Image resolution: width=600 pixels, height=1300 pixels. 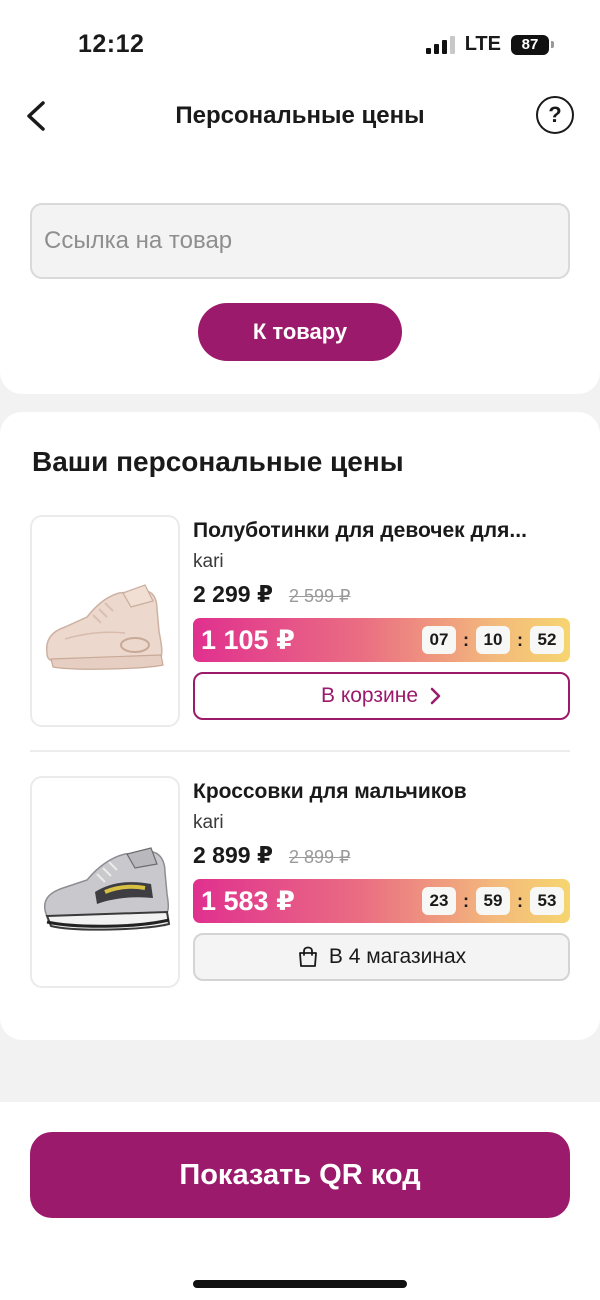 I want to click on countdown-timer: 23 : 59 : 53, so click(x=493, y=901).